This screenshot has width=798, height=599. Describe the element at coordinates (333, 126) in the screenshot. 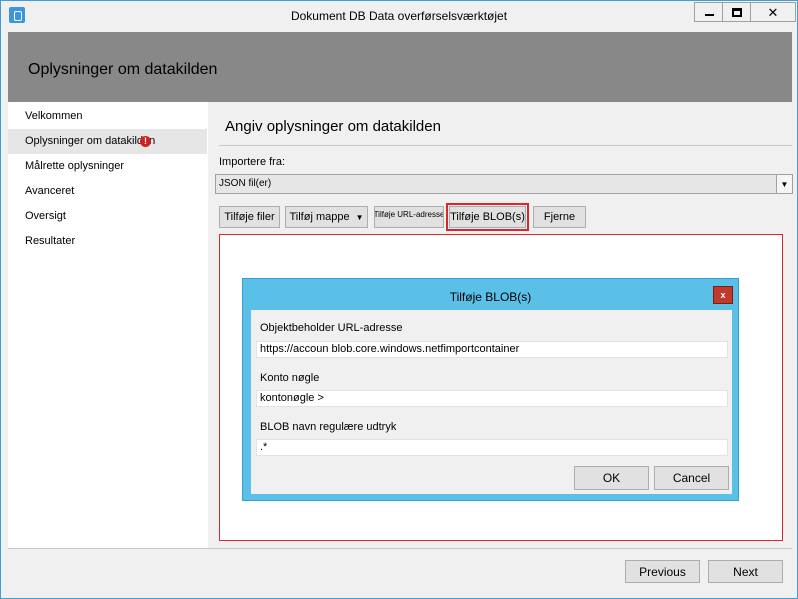

I see `section-title: Angiv oplysninger om datakilden` at that location.